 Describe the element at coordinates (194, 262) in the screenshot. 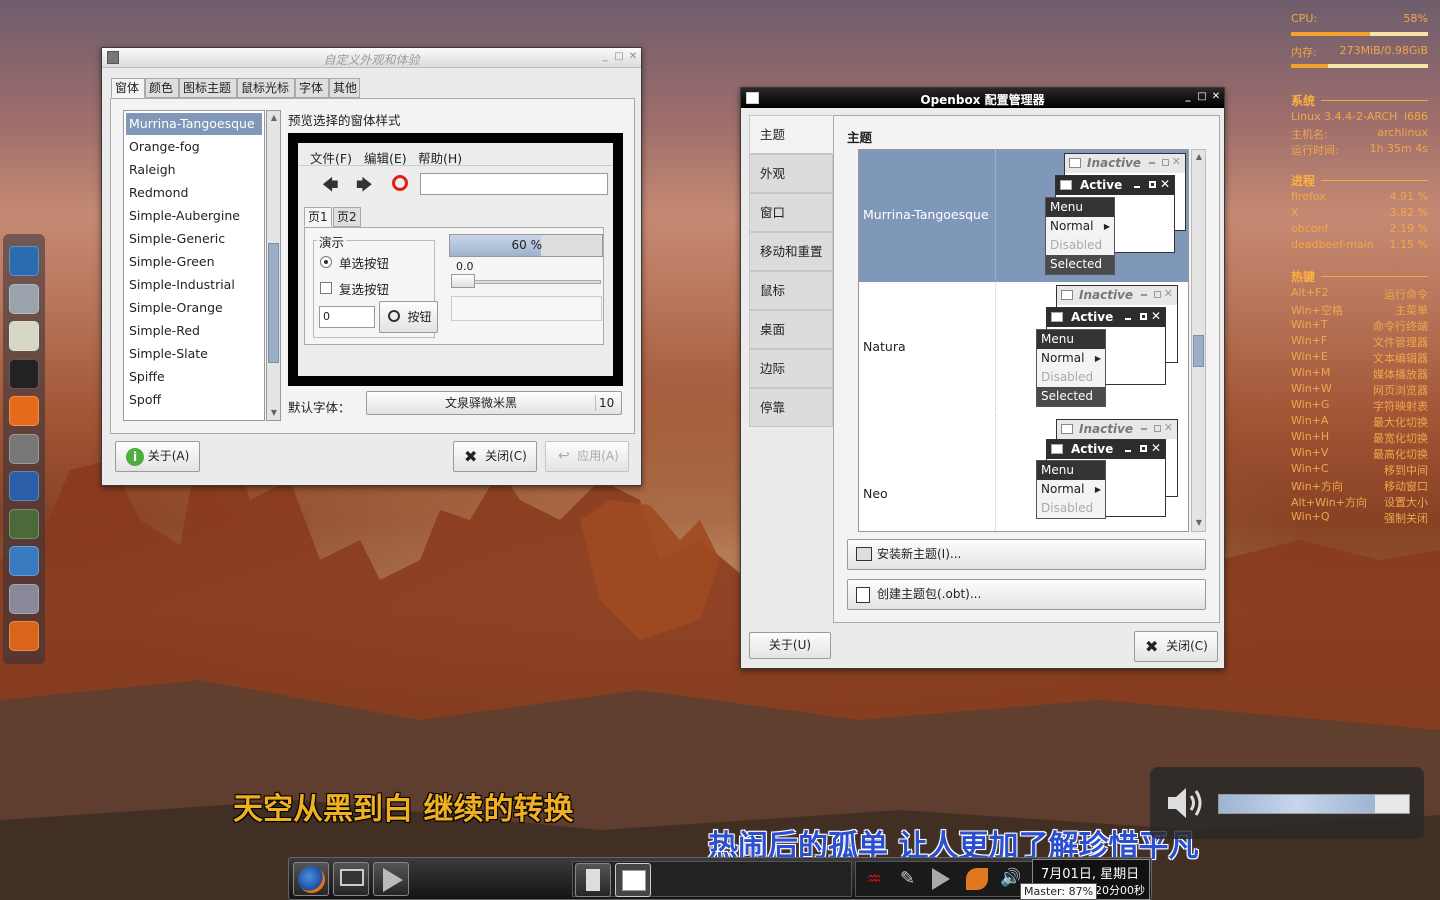

I see `theme-list-item: Simple-Green` at that location.